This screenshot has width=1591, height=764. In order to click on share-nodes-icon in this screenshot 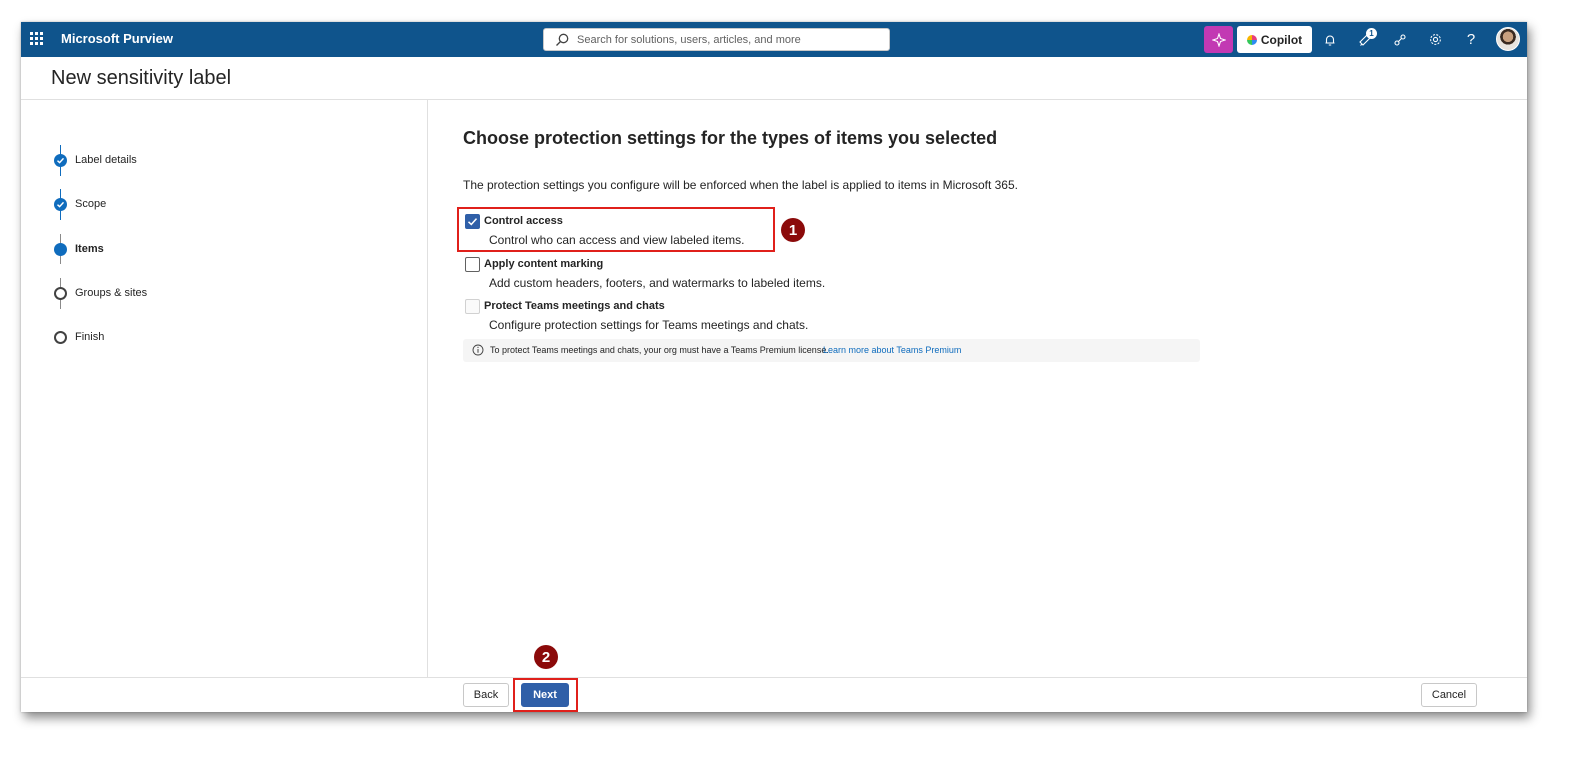, I will do `click(1400, 39)`.